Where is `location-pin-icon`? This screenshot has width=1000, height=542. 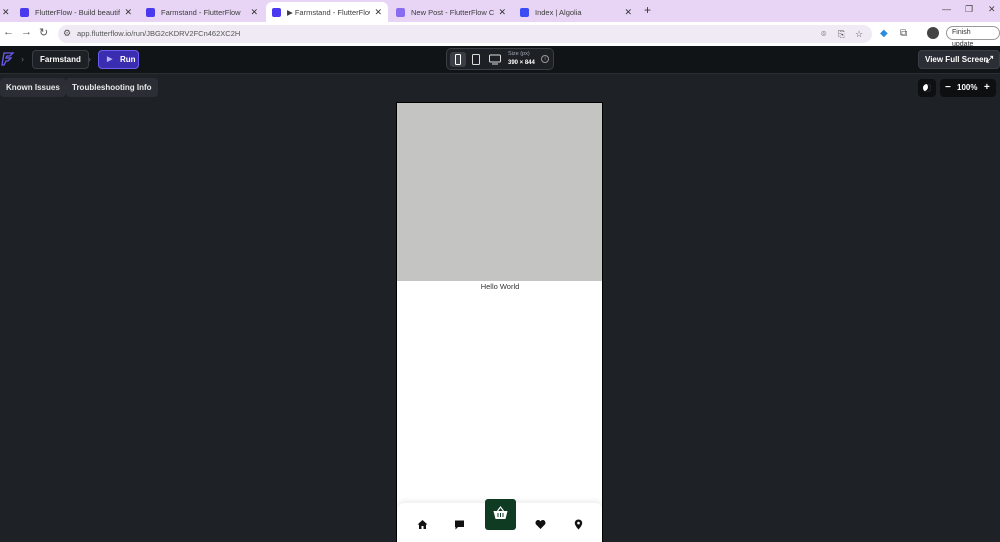 location-pin-icon is located at coordinates (578, 524).